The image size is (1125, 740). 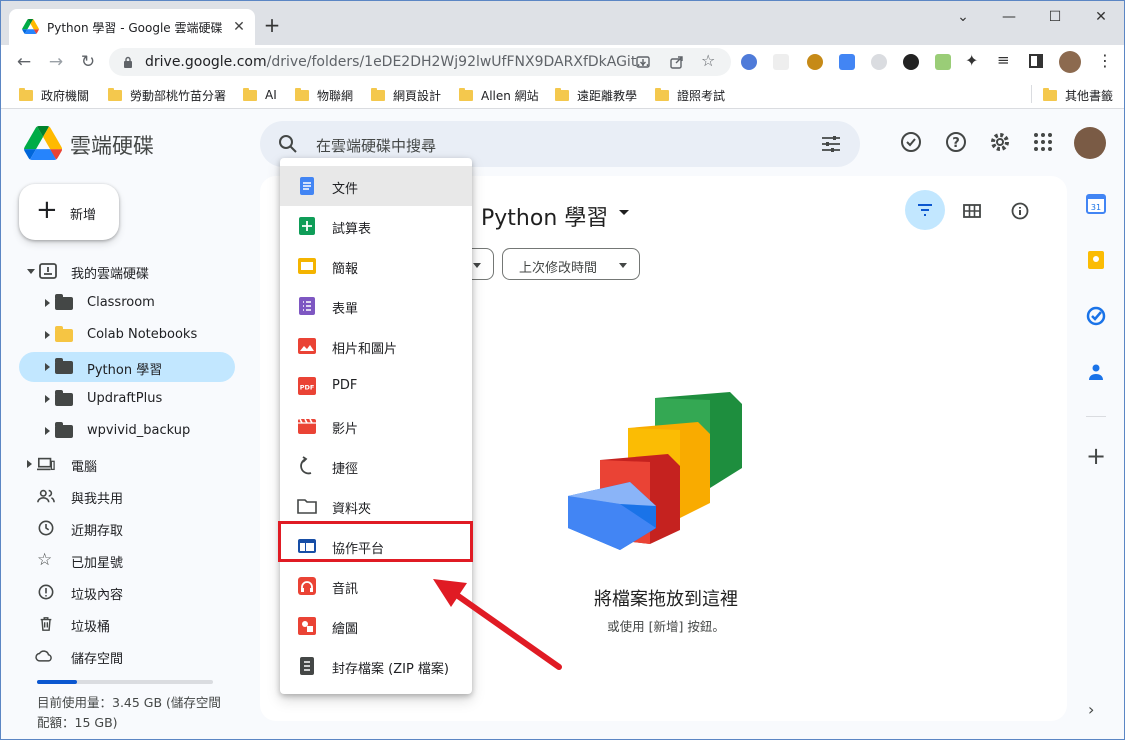 What do you see at coordinates (376, 266) in the screenshot?
I see `menu-item-slides: 簡報` at bounding box center [376, 266].